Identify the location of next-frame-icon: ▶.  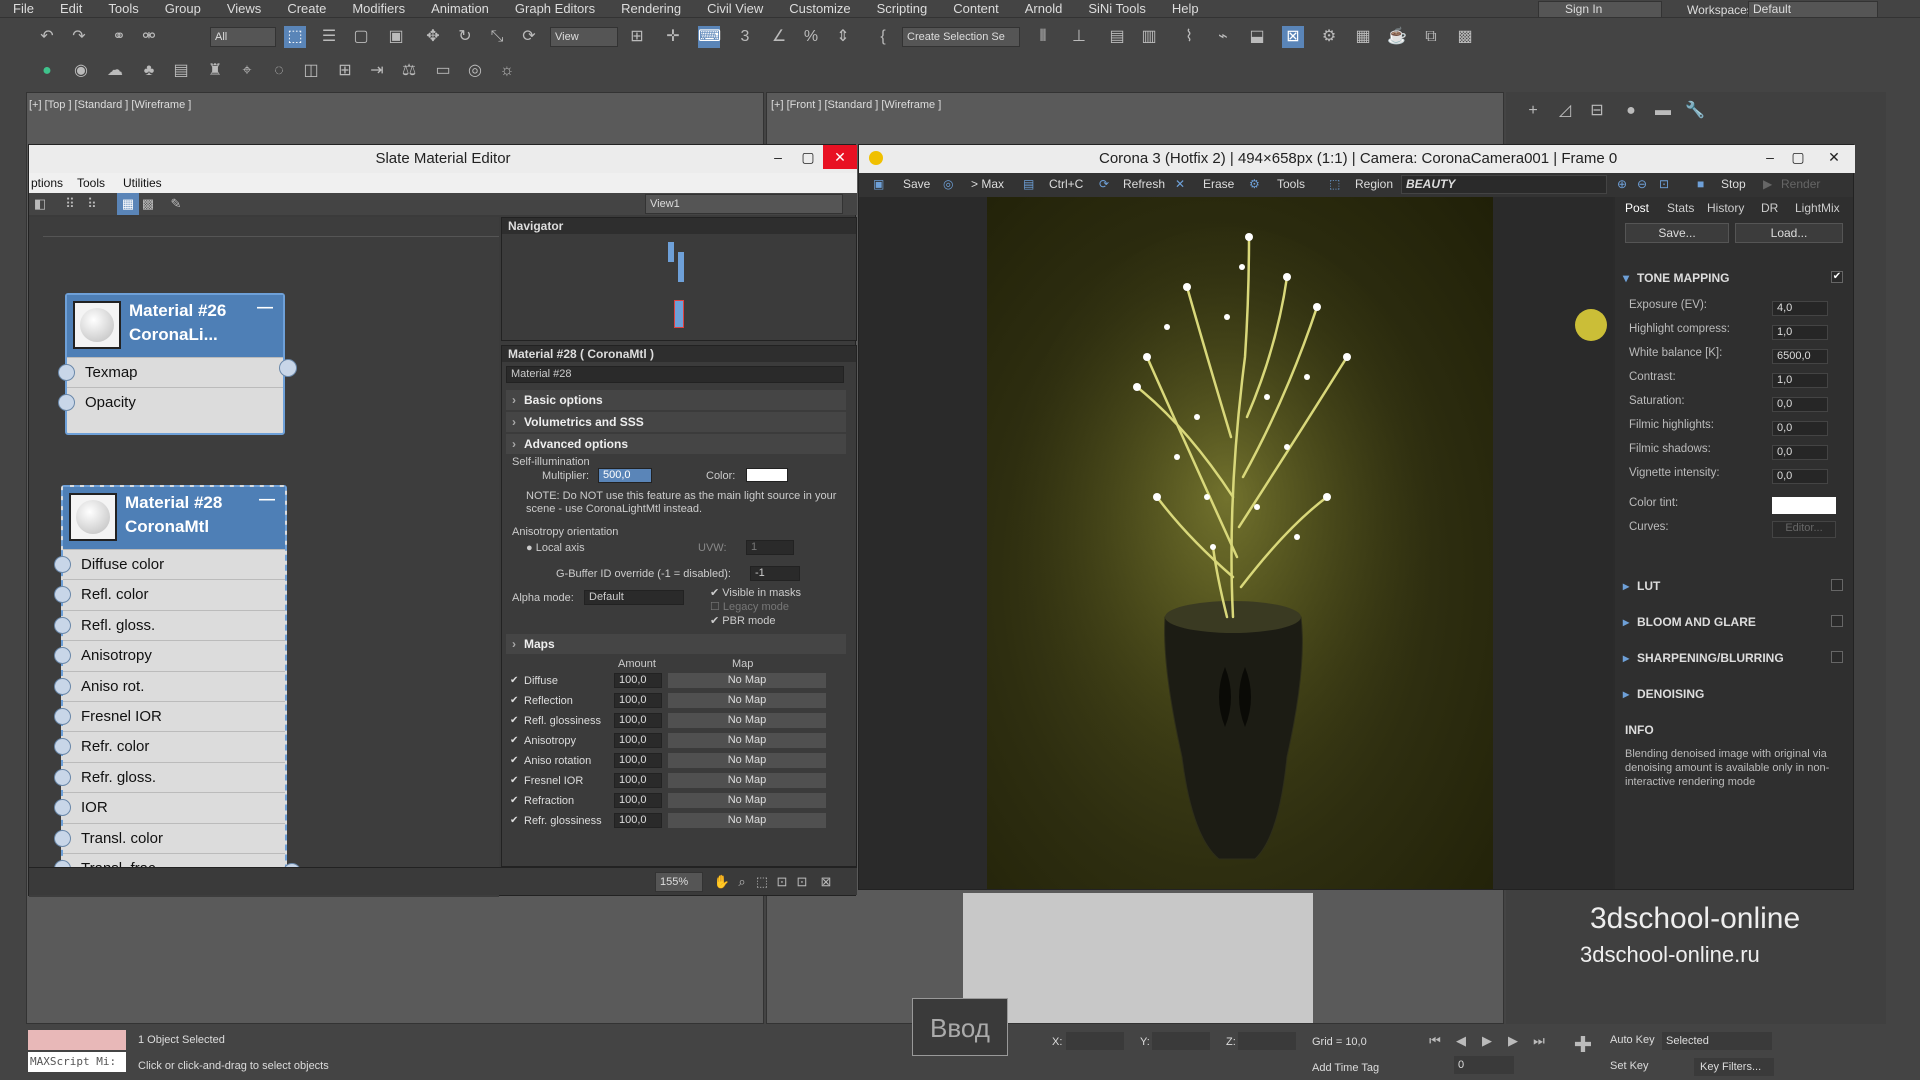
(1513, 1041).